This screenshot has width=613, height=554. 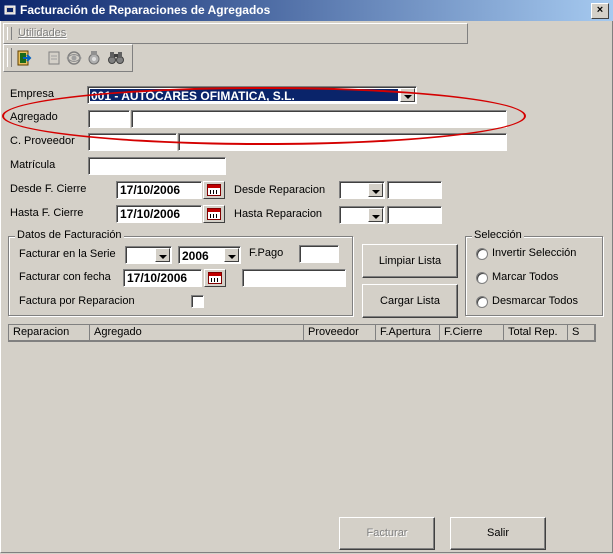 I want to click on year-dropdown-button, so click(x=231, y=255).